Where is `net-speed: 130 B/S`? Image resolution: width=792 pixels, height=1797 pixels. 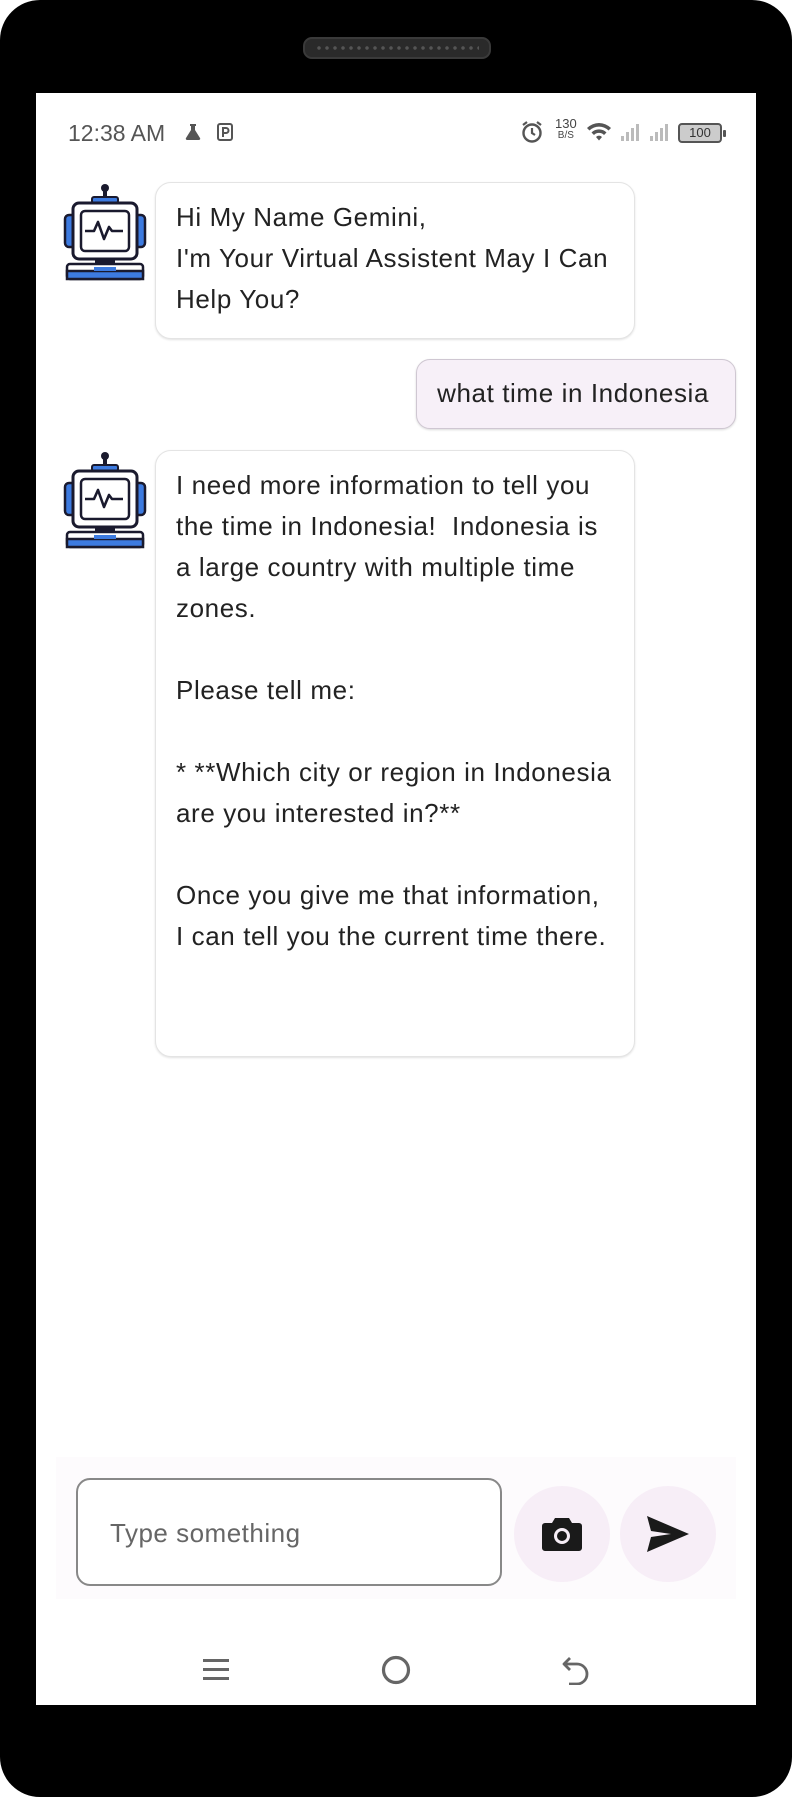 net-speed: 130 B/S is located at coordinates (566, 129).